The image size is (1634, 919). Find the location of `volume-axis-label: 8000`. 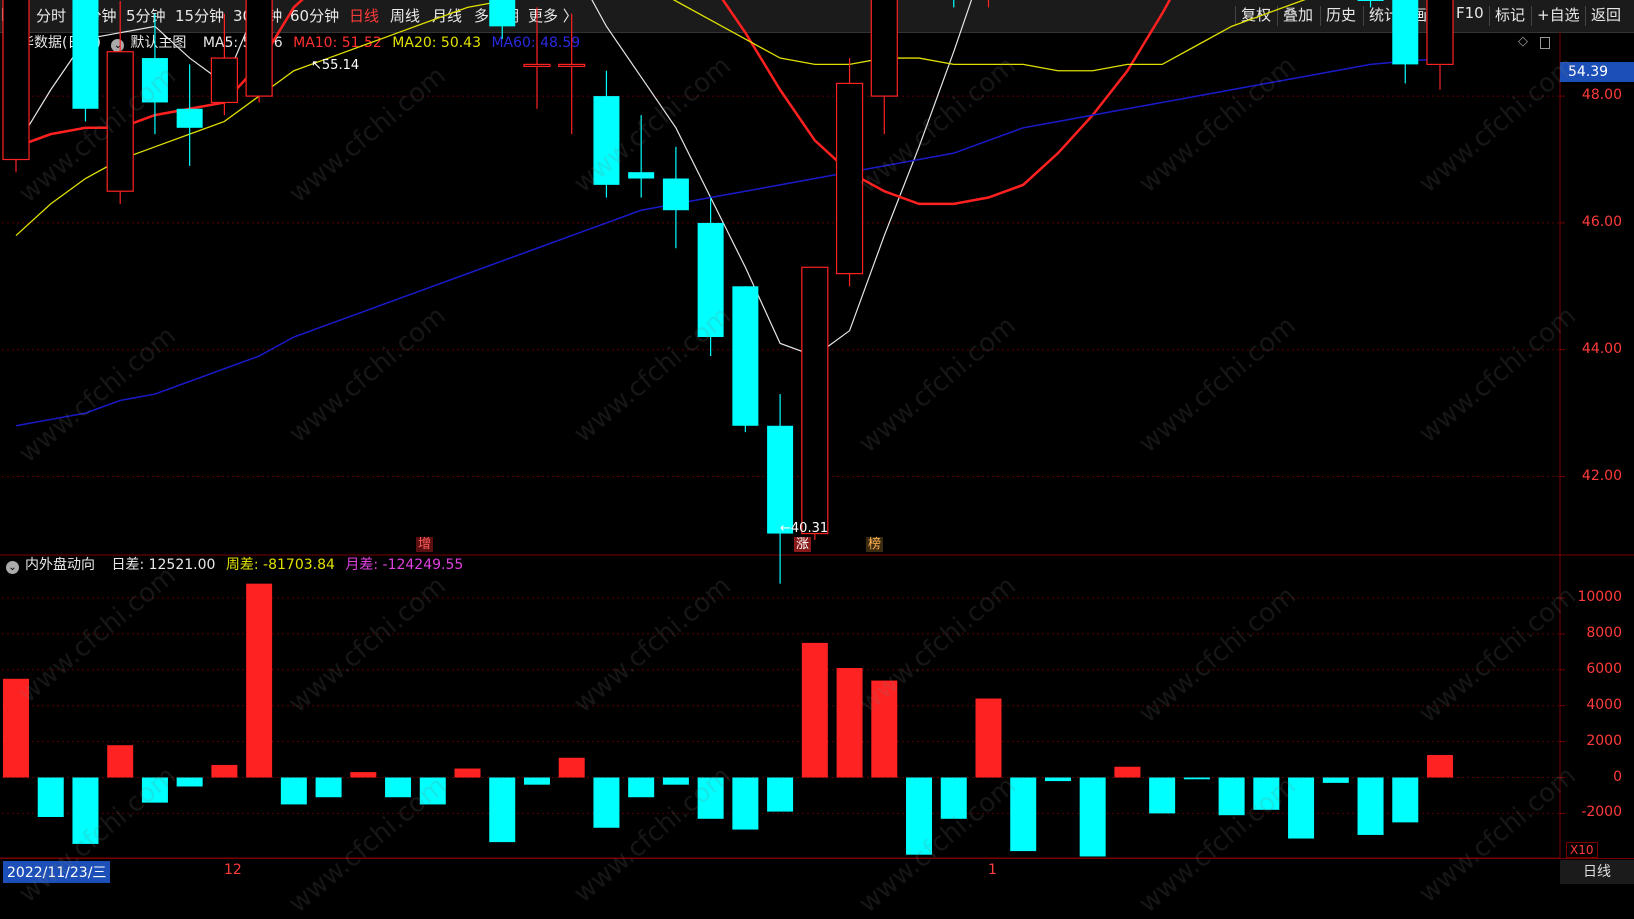

volume-axis-label: 8000 is located at coordinates (1604, 632).